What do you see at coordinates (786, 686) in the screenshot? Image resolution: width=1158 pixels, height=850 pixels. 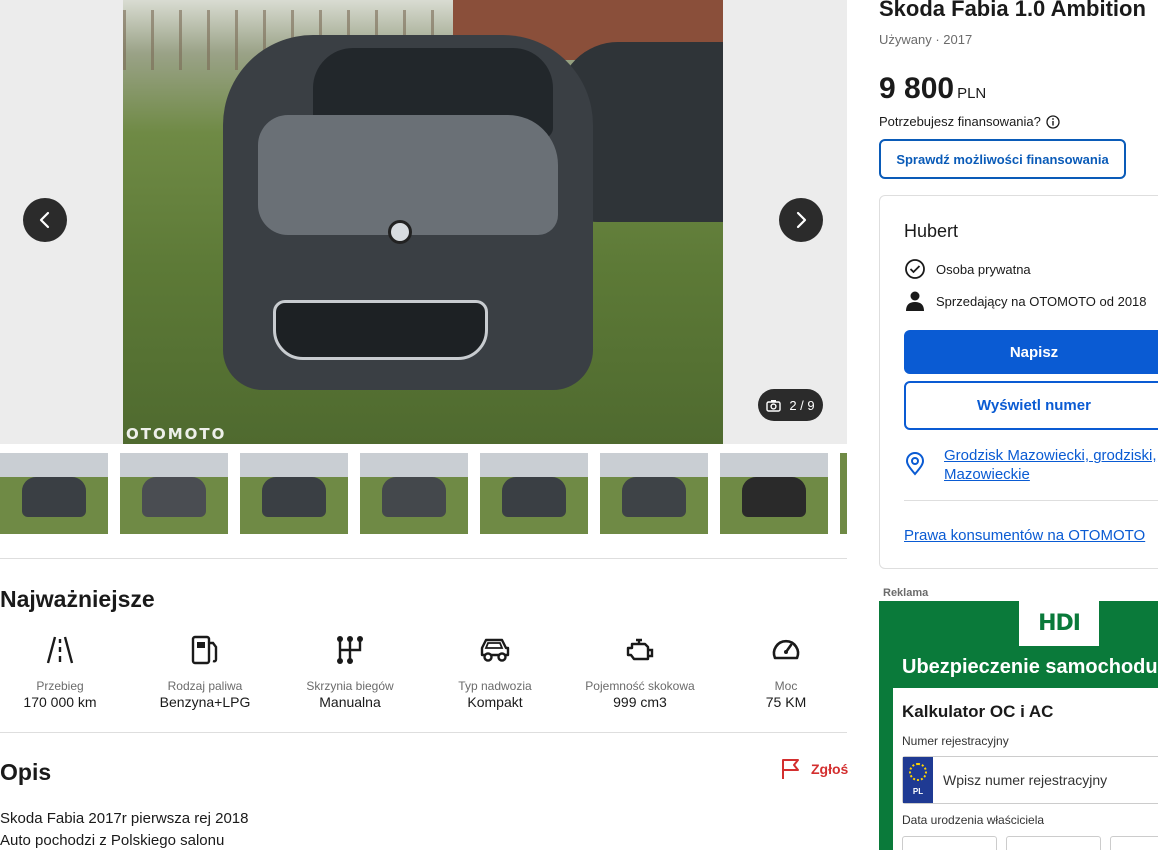 I see `highlight-label: Moc` at bounding box center [786, 686].